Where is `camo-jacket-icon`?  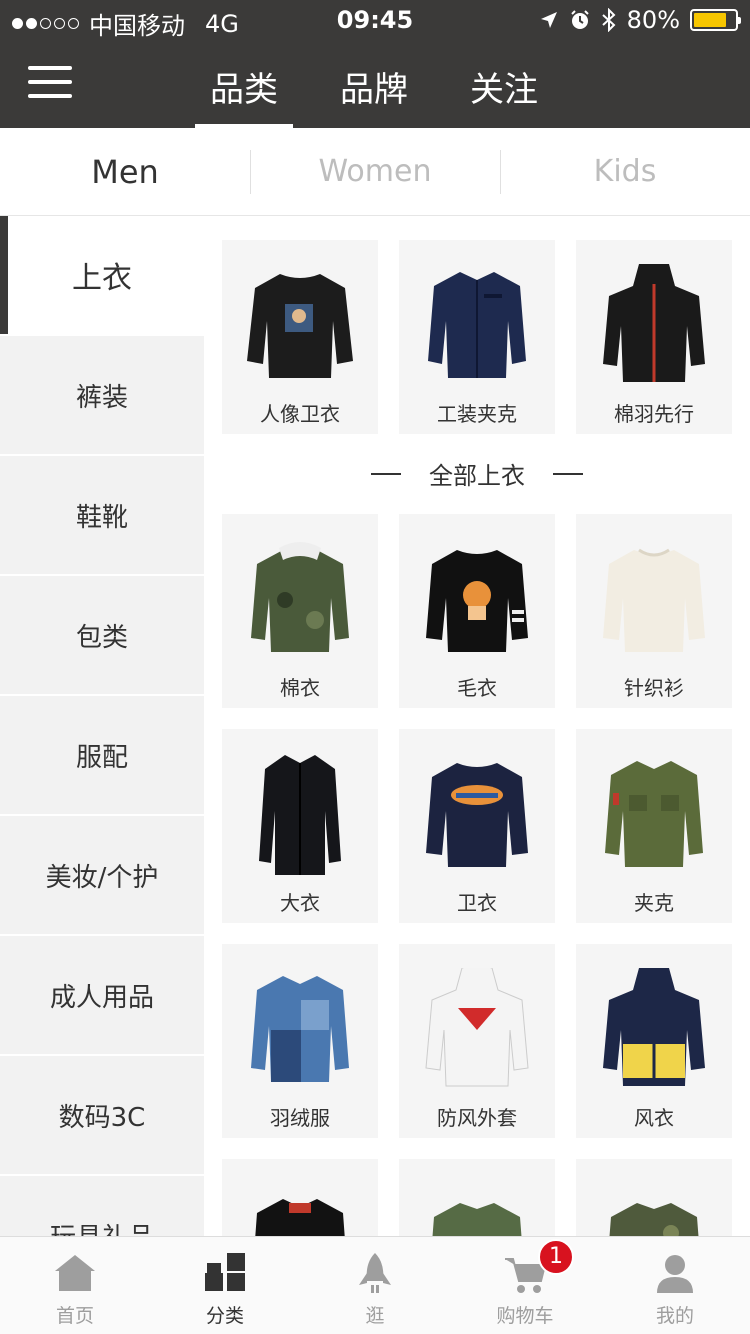
camo-jacket-icon is located at coordinates (654, 1206).